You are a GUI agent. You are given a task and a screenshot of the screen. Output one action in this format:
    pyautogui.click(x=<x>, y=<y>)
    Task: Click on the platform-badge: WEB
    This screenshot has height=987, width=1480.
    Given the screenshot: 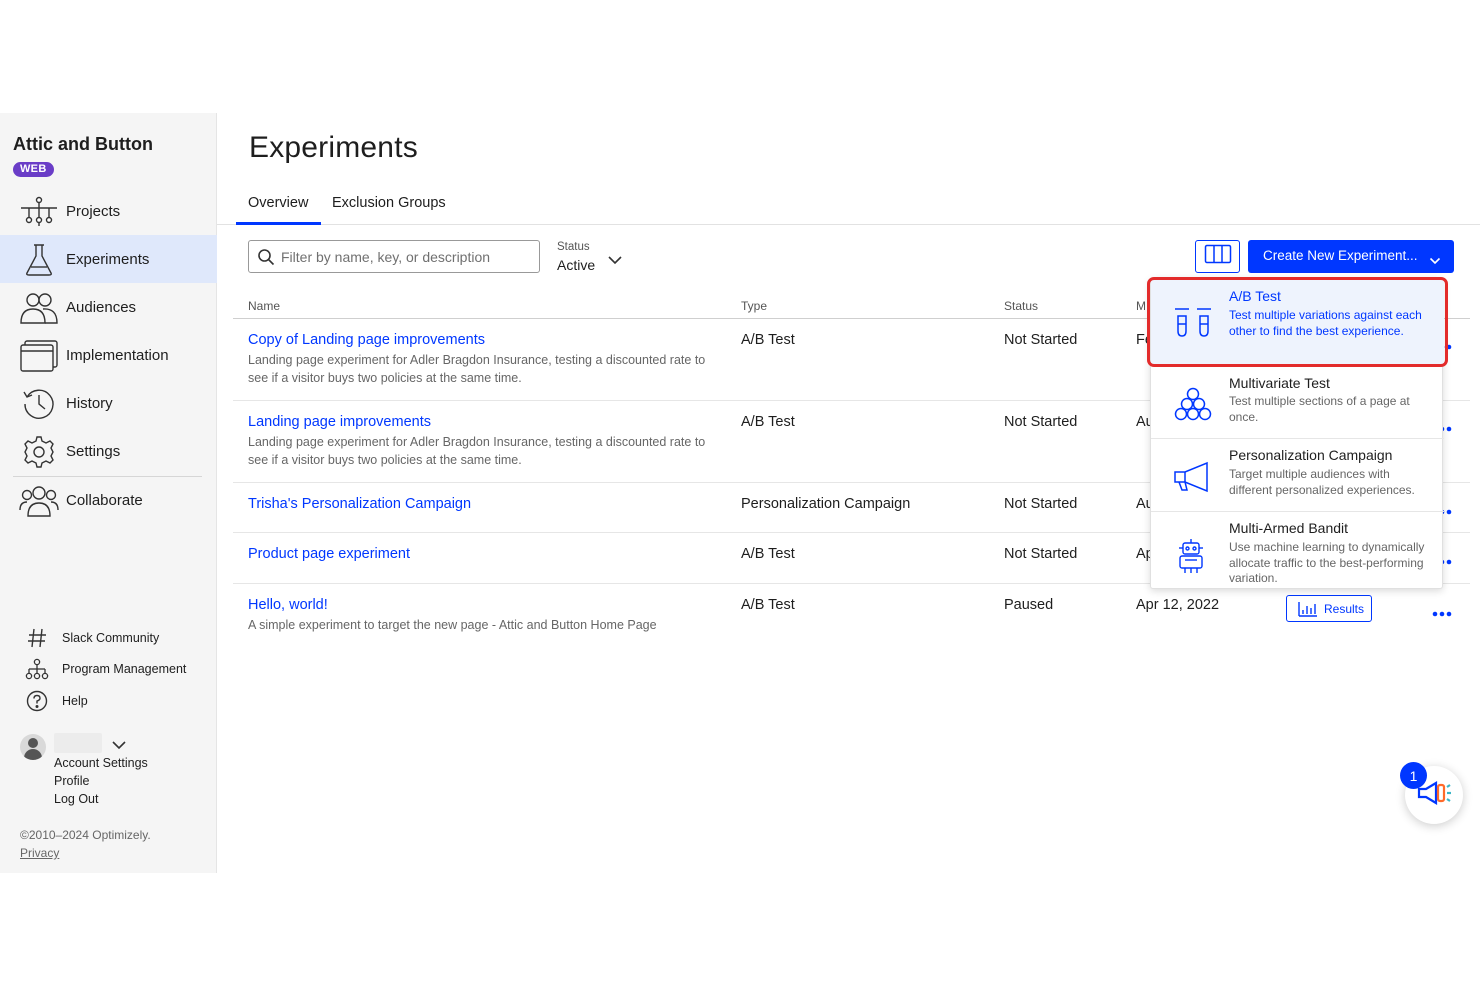 What is the action you would take?
    pyautogui.click(x=33, y=169)
    